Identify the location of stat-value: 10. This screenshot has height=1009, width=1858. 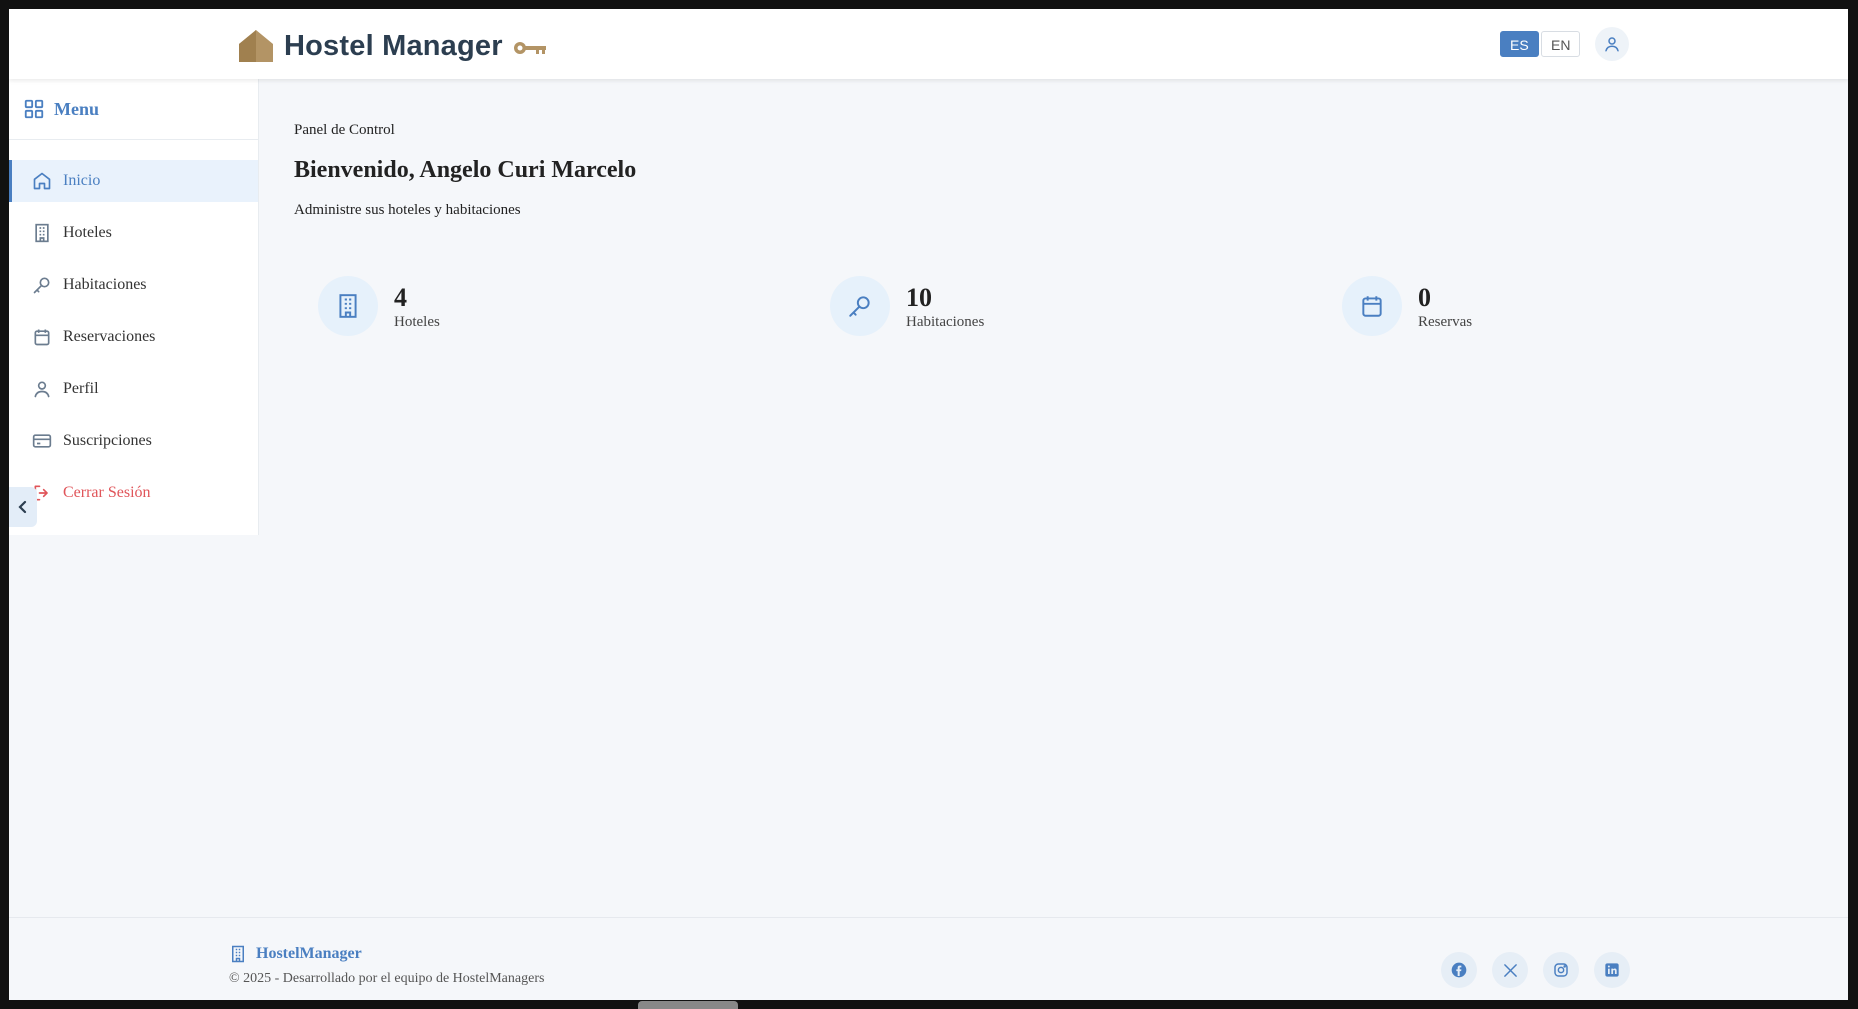
(919, 297).